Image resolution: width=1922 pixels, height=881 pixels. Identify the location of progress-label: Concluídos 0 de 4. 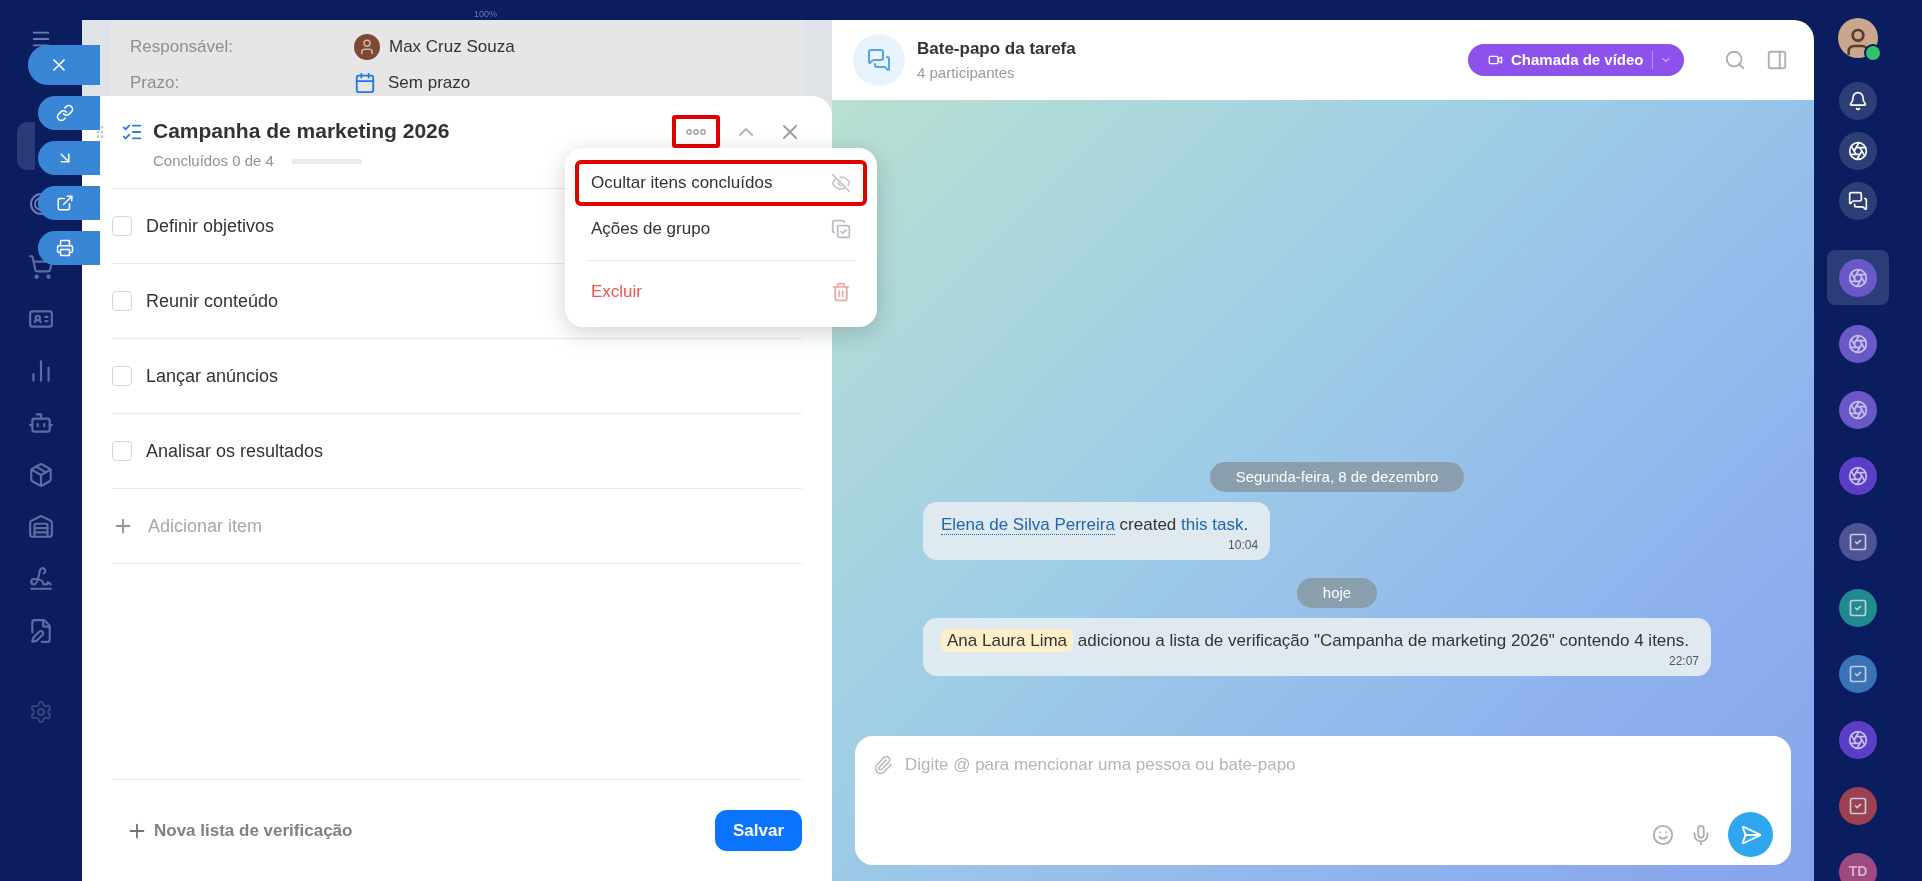
(213, 161).